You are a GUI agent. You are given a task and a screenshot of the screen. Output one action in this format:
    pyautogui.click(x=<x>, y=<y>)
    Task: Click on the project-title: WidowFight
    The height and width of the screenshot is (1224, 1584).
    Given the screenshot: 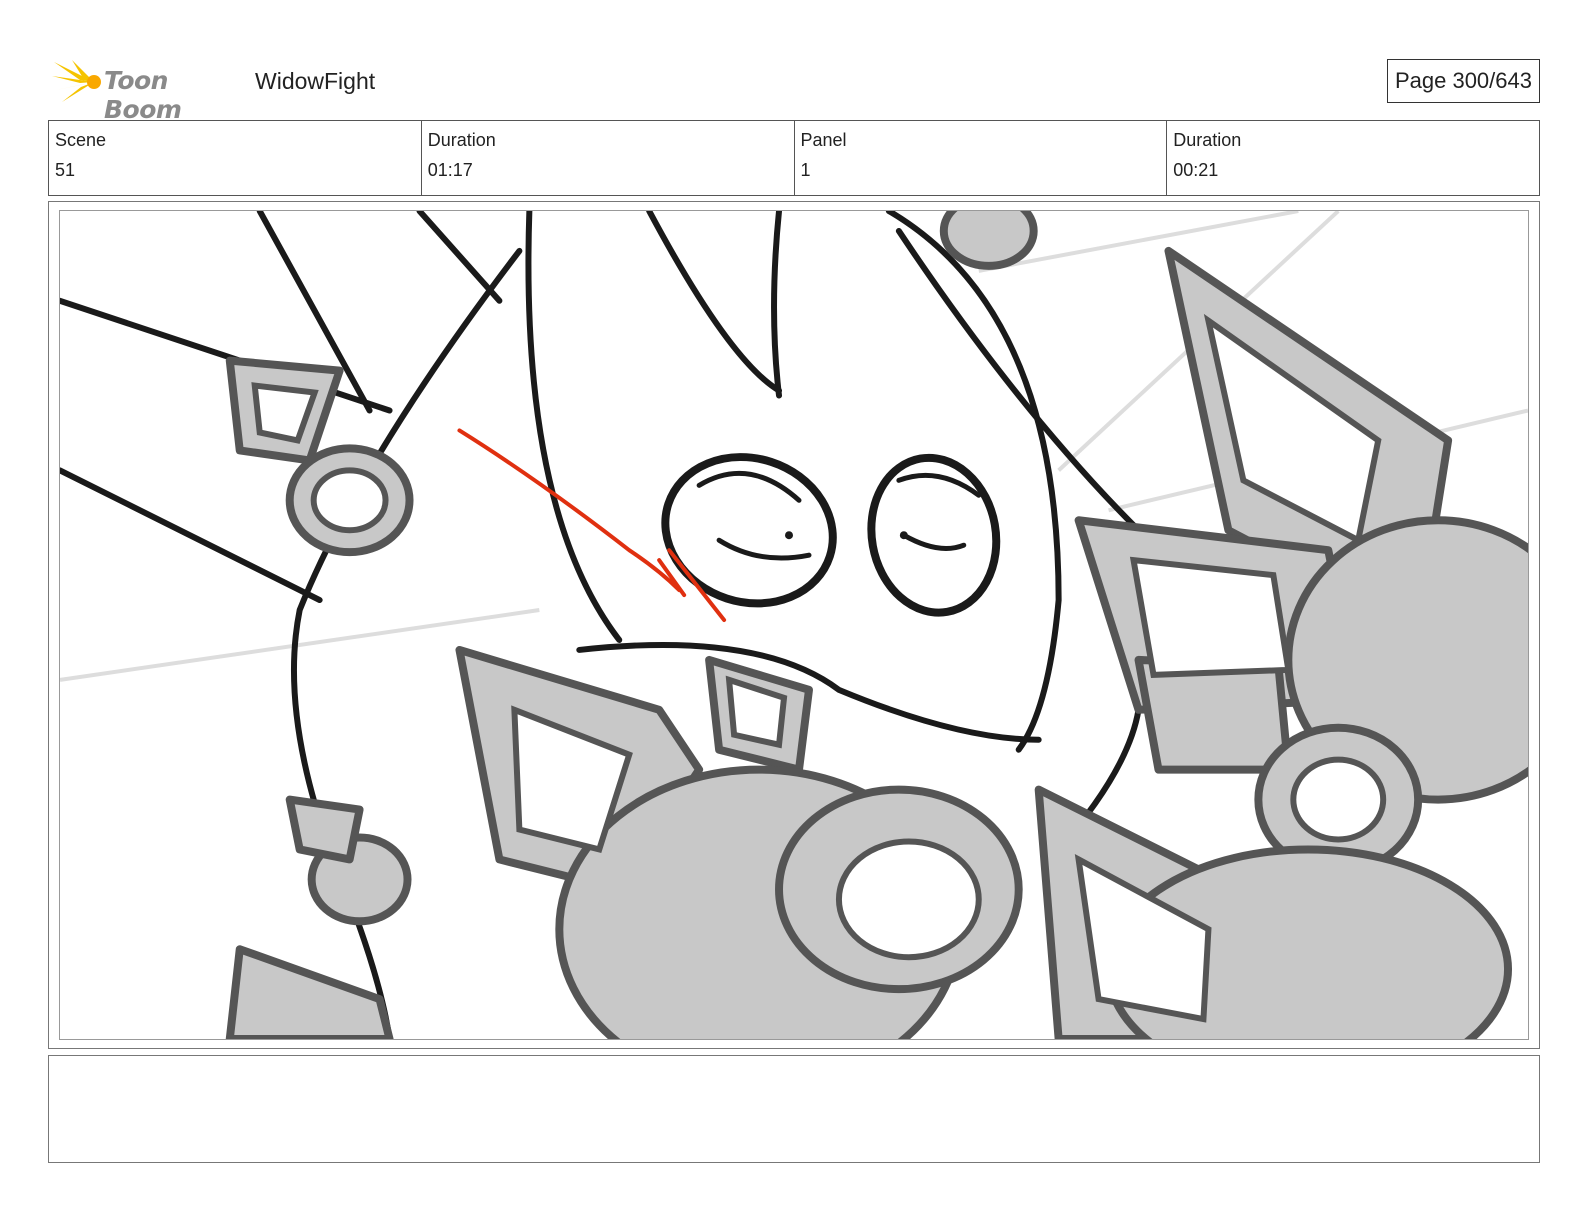 What is the action you would take?
    pyautogui.click(x=315, y=81)
    